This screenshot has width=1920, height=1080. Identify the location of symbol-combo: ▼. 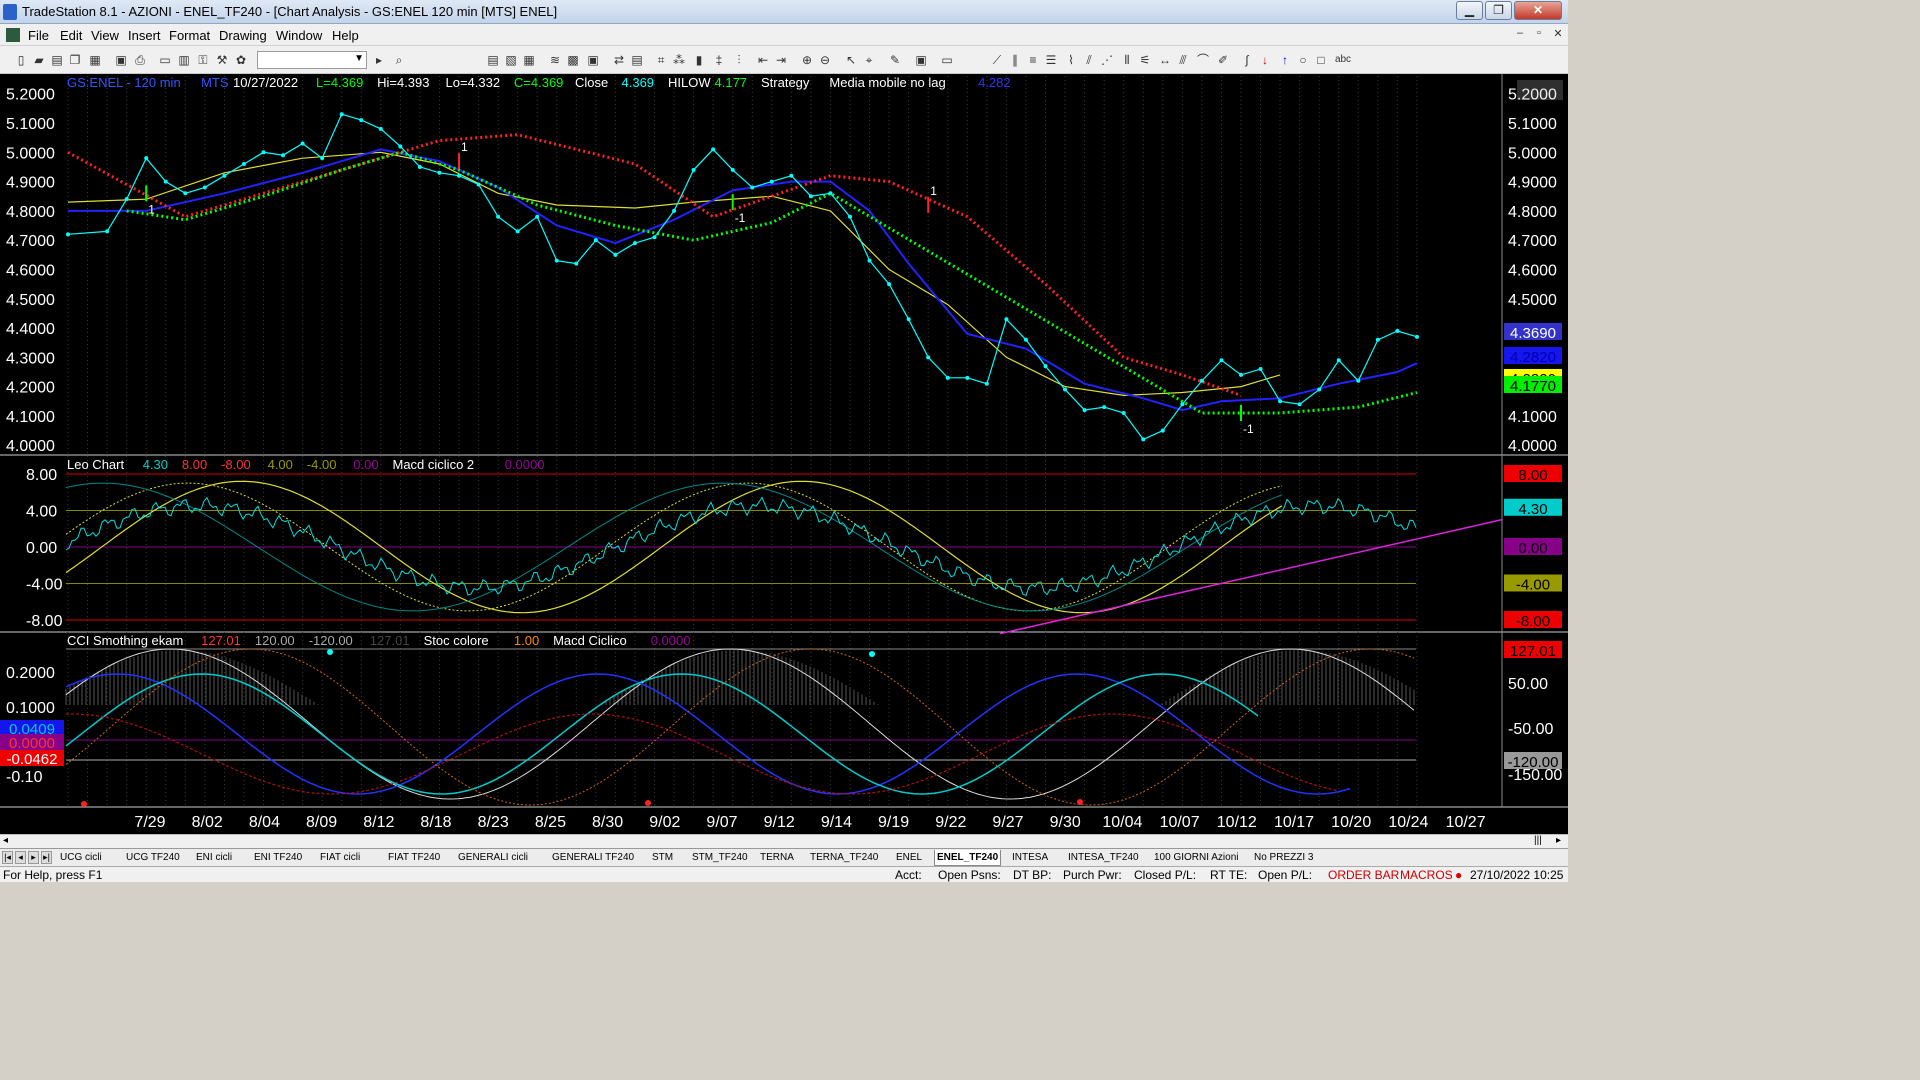
(312, 60).